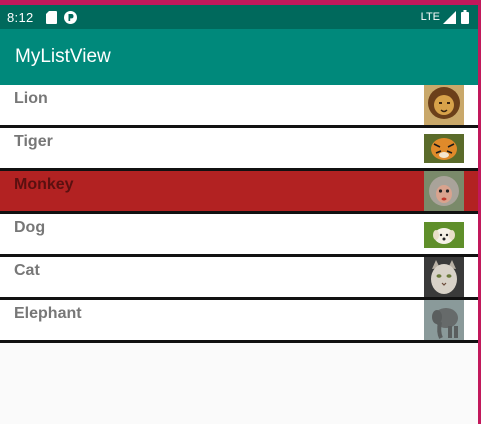 The height and width of the screenshot is (424, 481). I want to click on list-item-monkey: Monkey, so click(239, 192).